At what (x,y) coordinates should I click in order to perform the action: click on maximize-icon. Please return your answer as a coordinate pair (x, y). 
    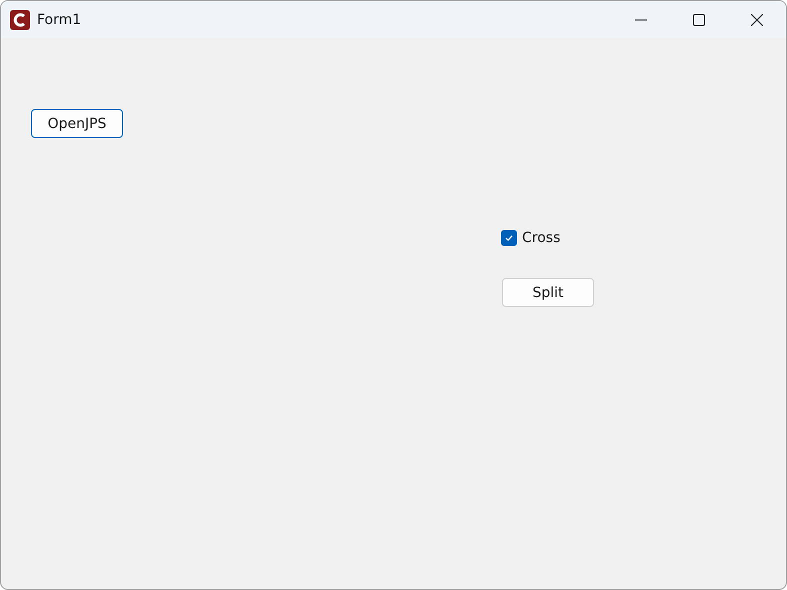
    Looking at the image, I should click on (699, 20).